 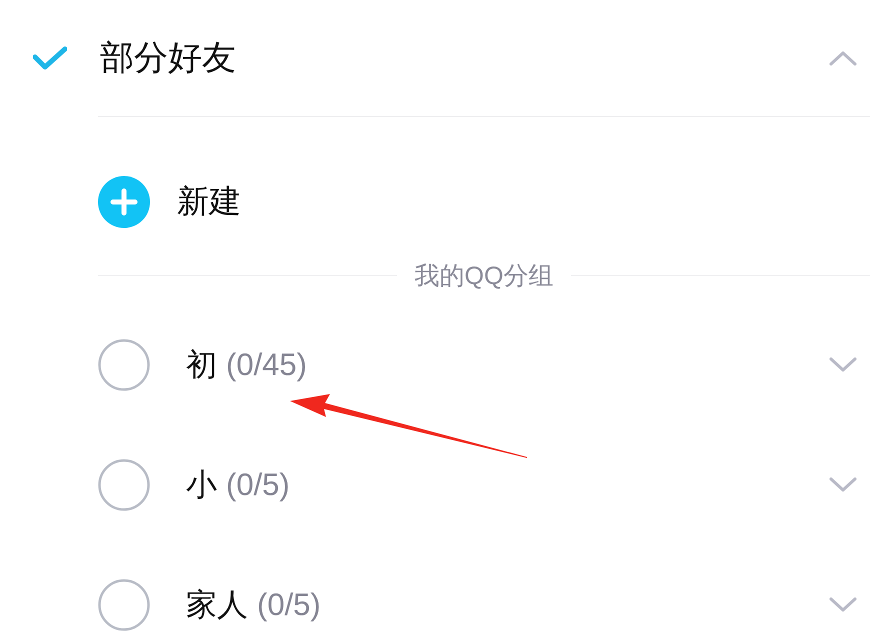 I want to click on group-name: 家人, so click(x=217, y=605).